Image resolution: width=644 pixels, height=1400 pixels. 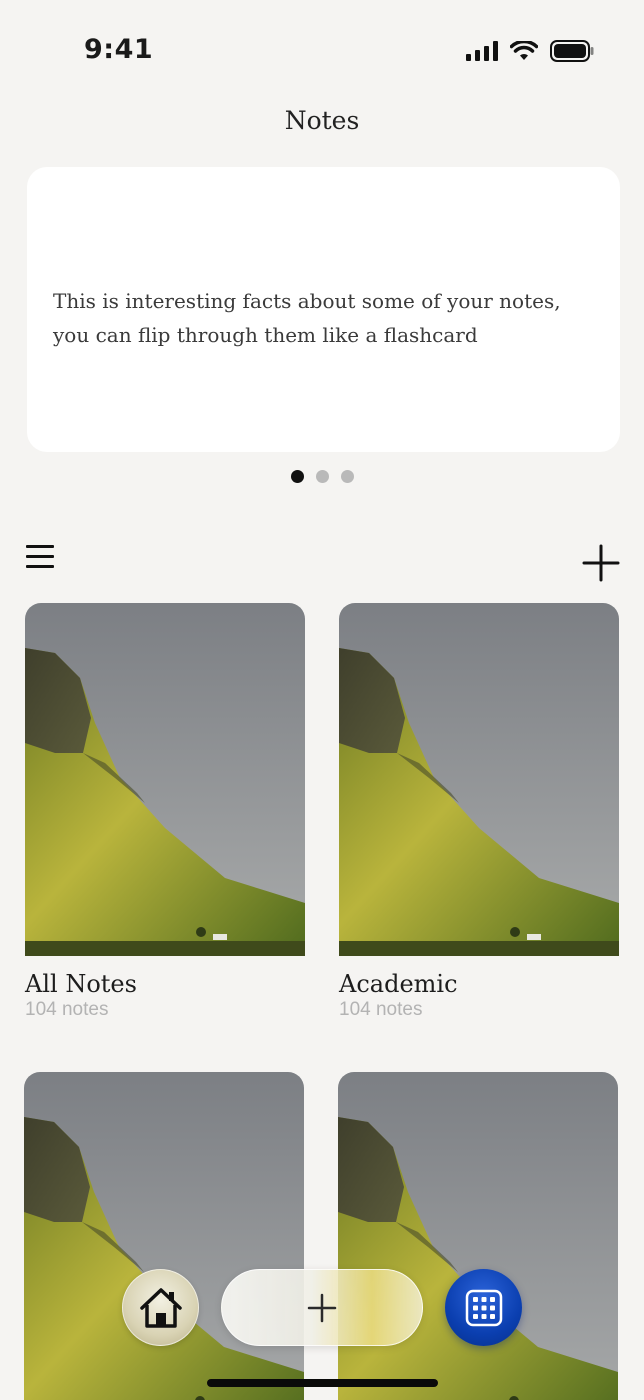 I want to click on folder-tile-academic: Academic 104 notes, so click(x=479, y=812).